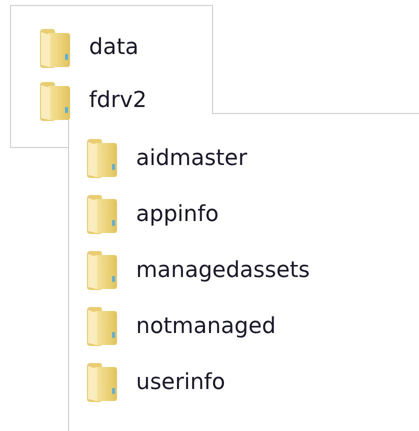  What do you see at coordinates (206, 326) in the screenshot?
I see `folder-name: notmanaged` at bounding box center [206, 326].